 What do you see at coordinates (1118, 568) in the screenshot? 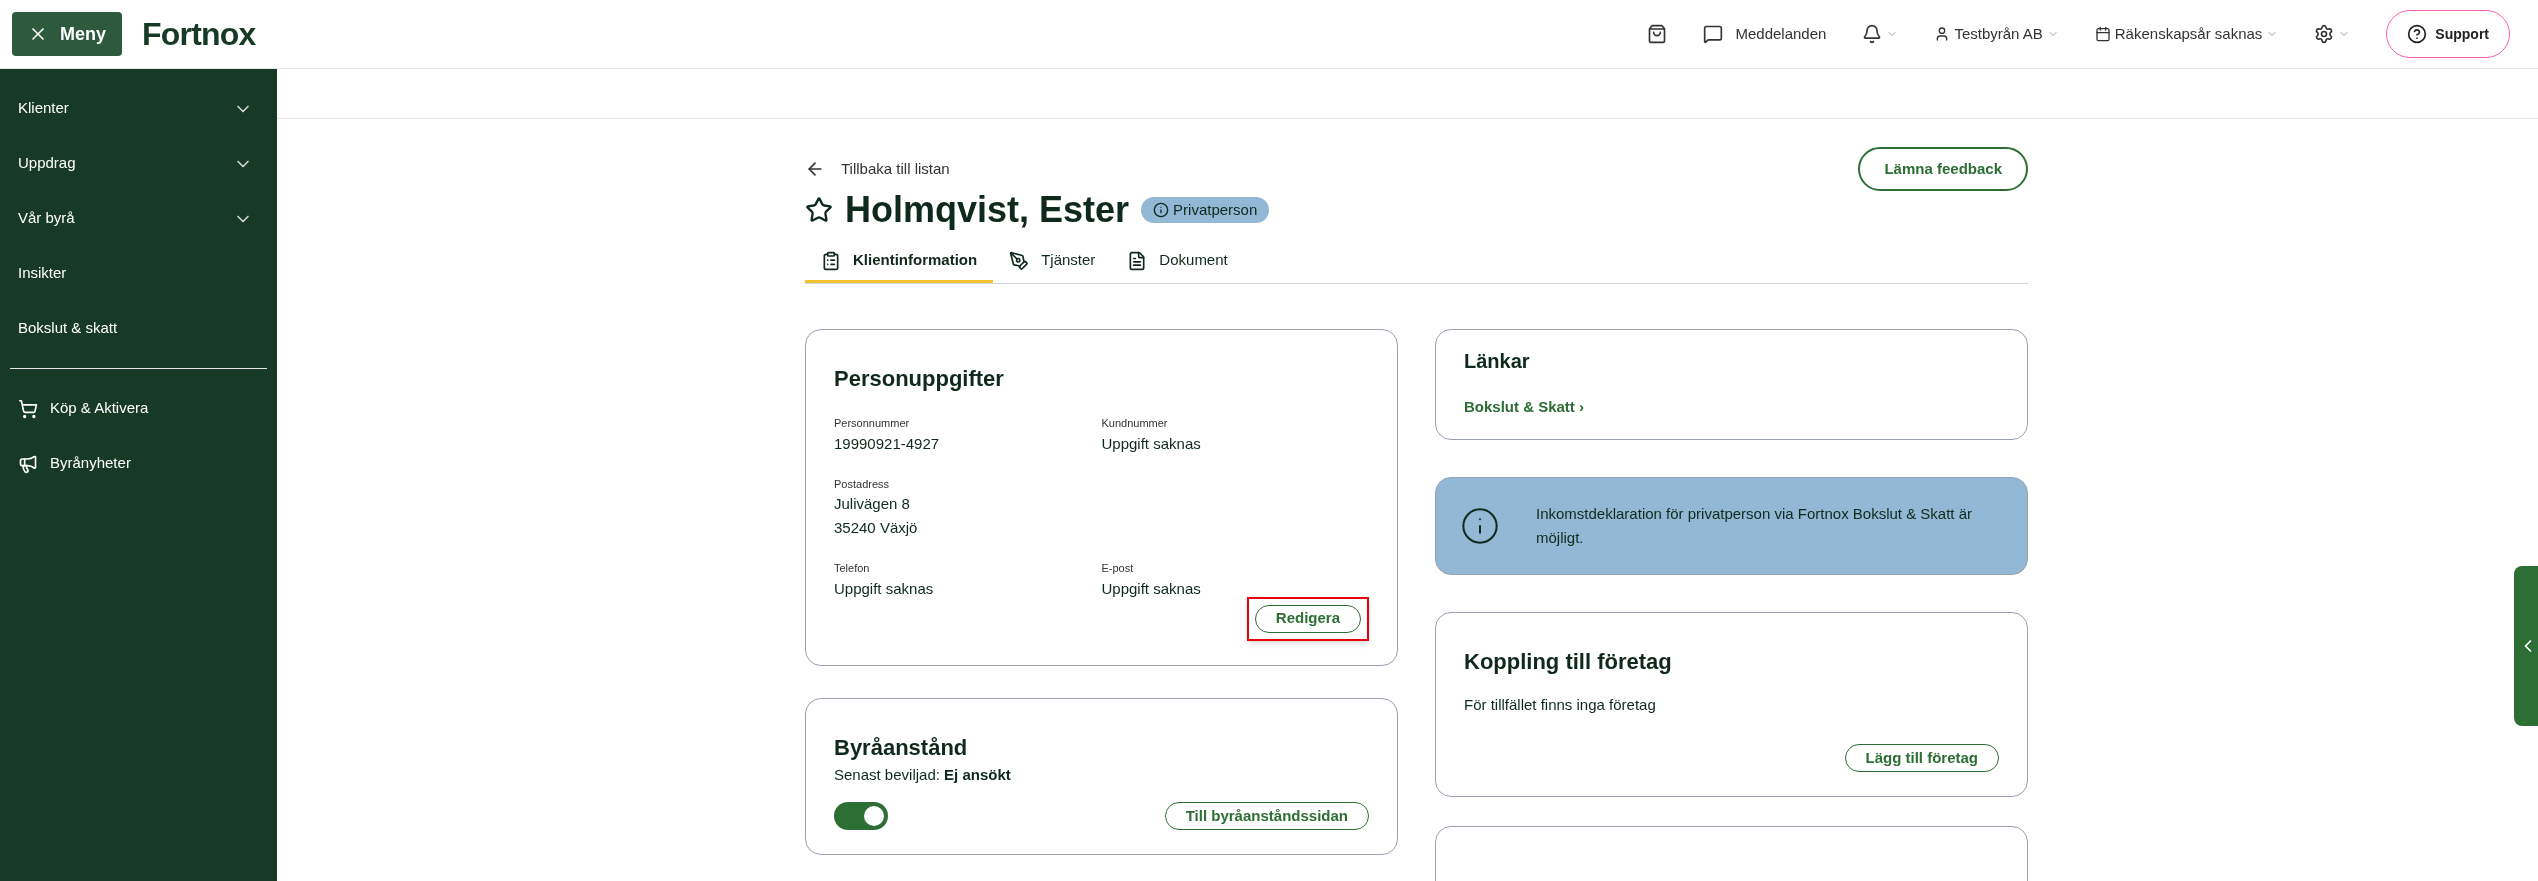
I see `field-label: E-post` at bounding box center [1118, 568].